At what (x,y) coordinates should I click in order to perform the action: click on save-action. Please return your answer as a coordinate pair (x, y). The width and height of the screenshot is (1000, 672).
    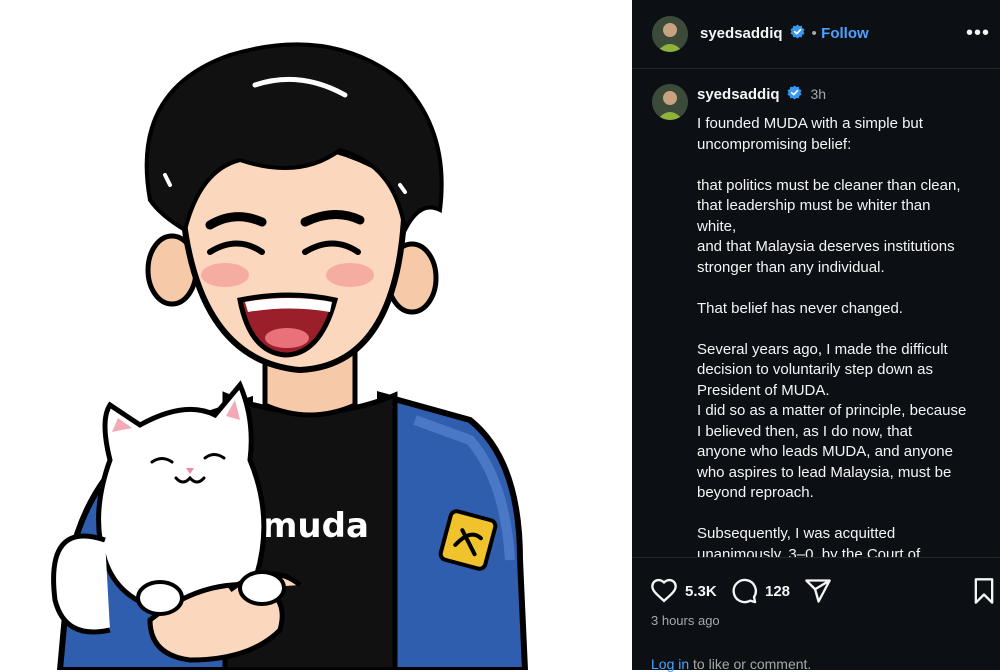
    Looking at the image, I should click on (984, 591).